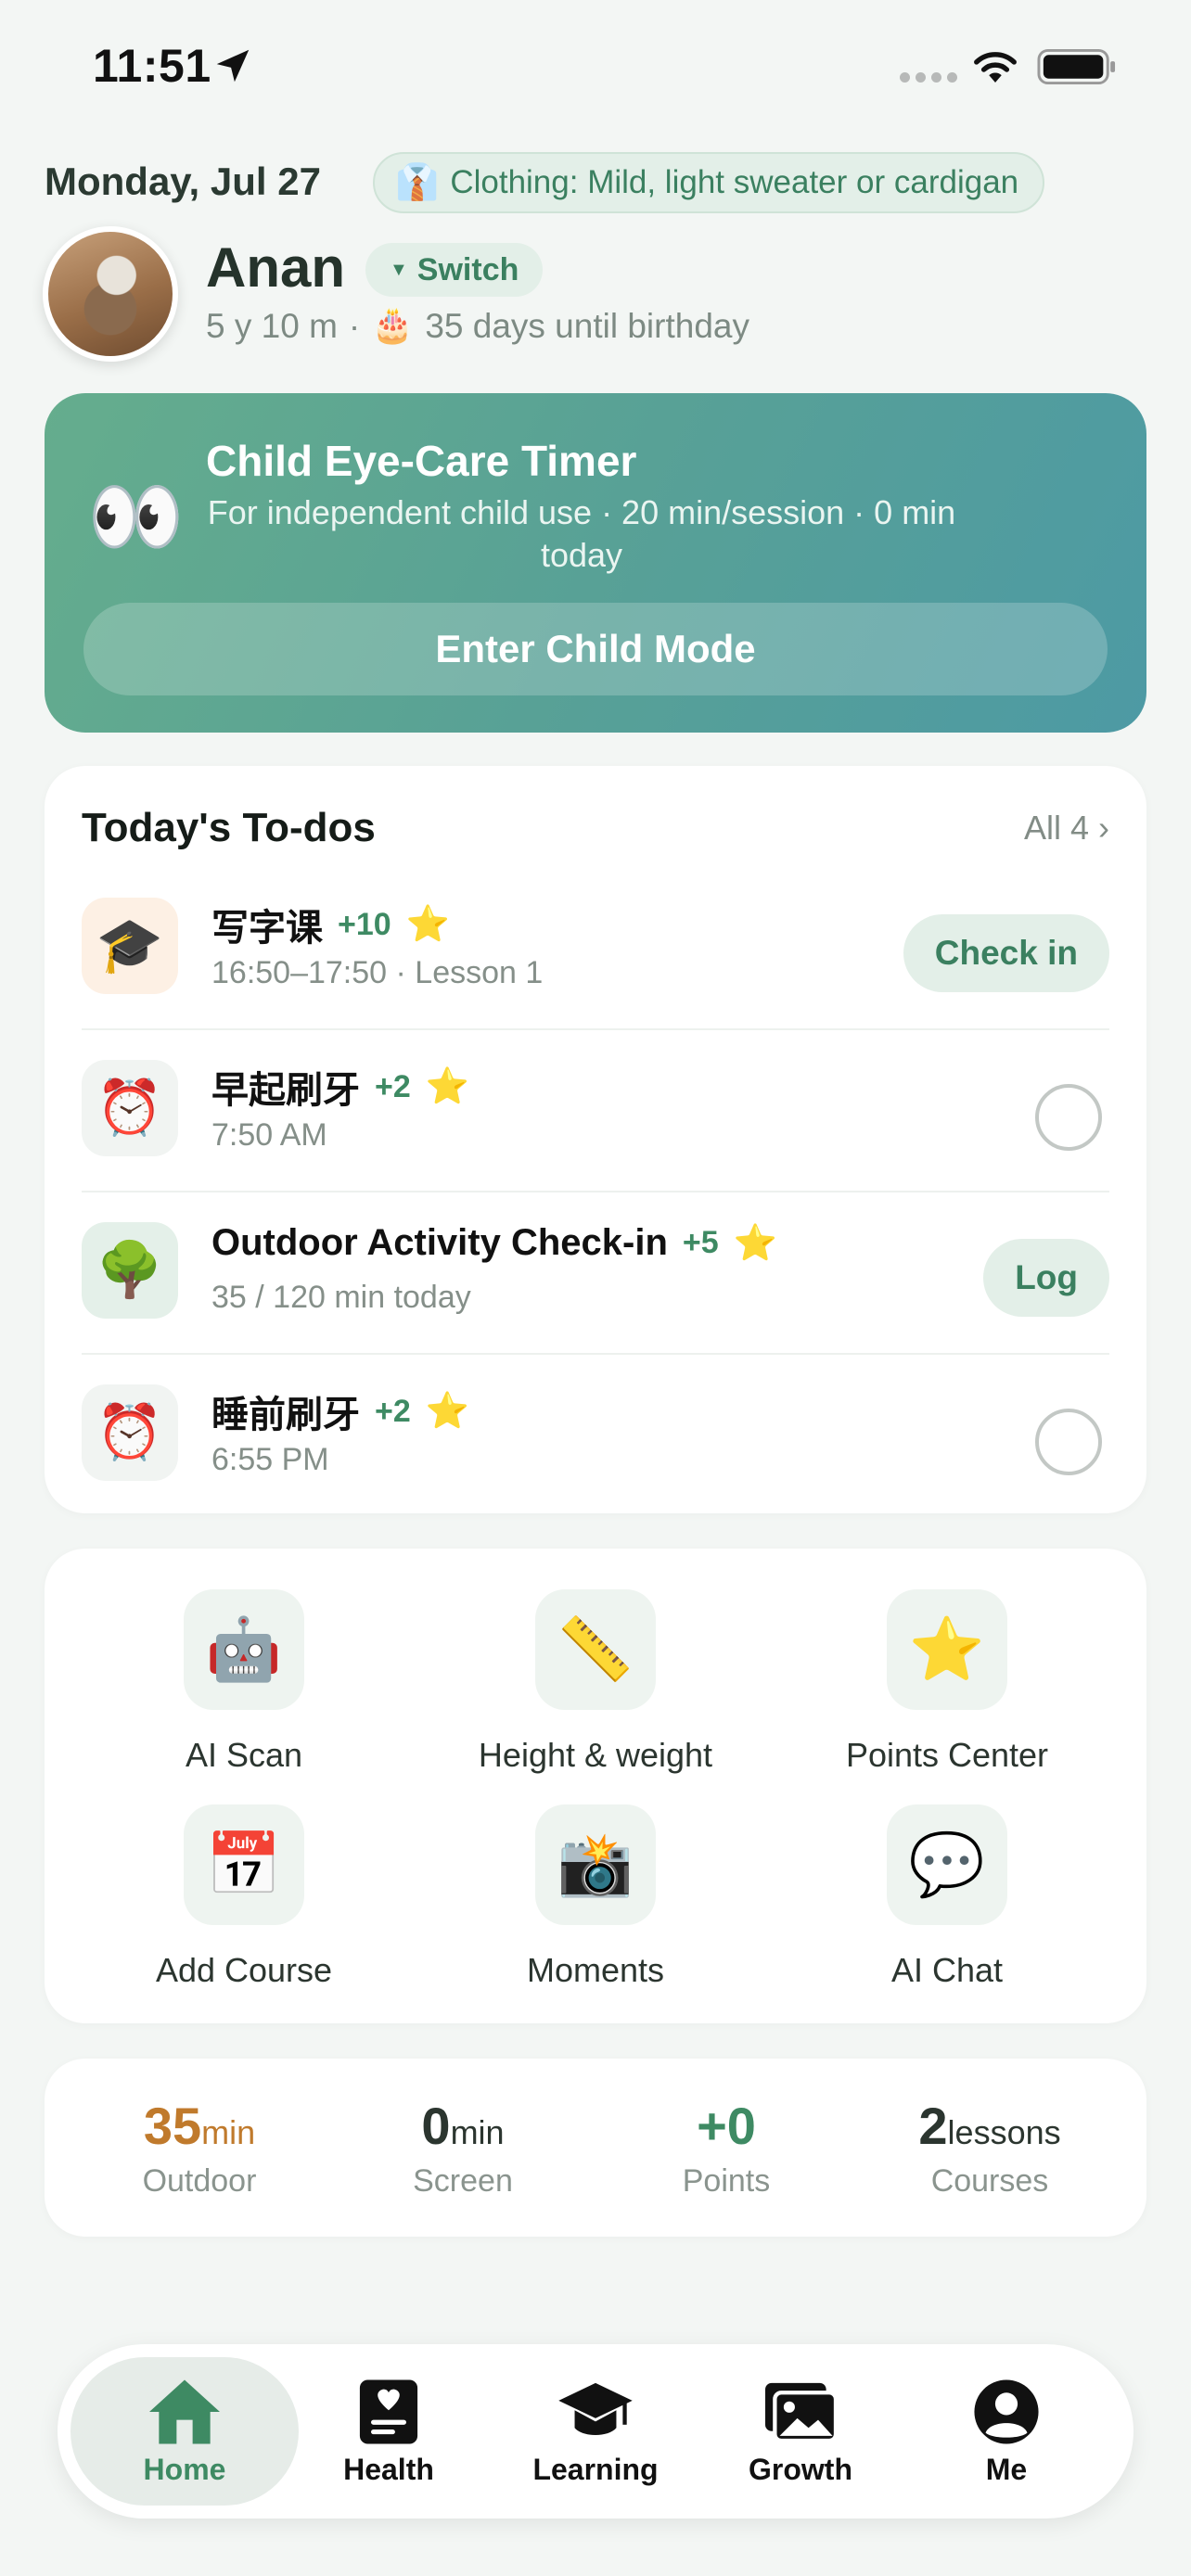 Image resolution: width=1191 pixels, height=2576 pixels. I want to click on stat-label: Courses, so click(989, 2181).